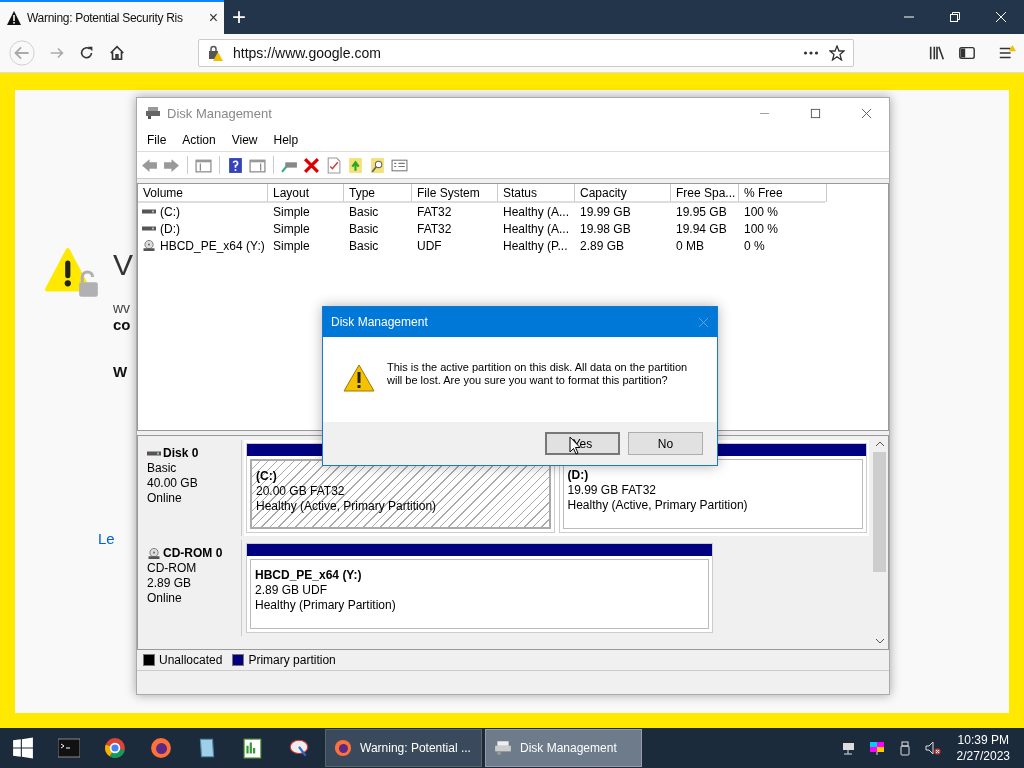  What do you see at coordinates (307, 53) in the screenshot?
I see `url-text: https://www.google.com` at bounding box center [307, 53].